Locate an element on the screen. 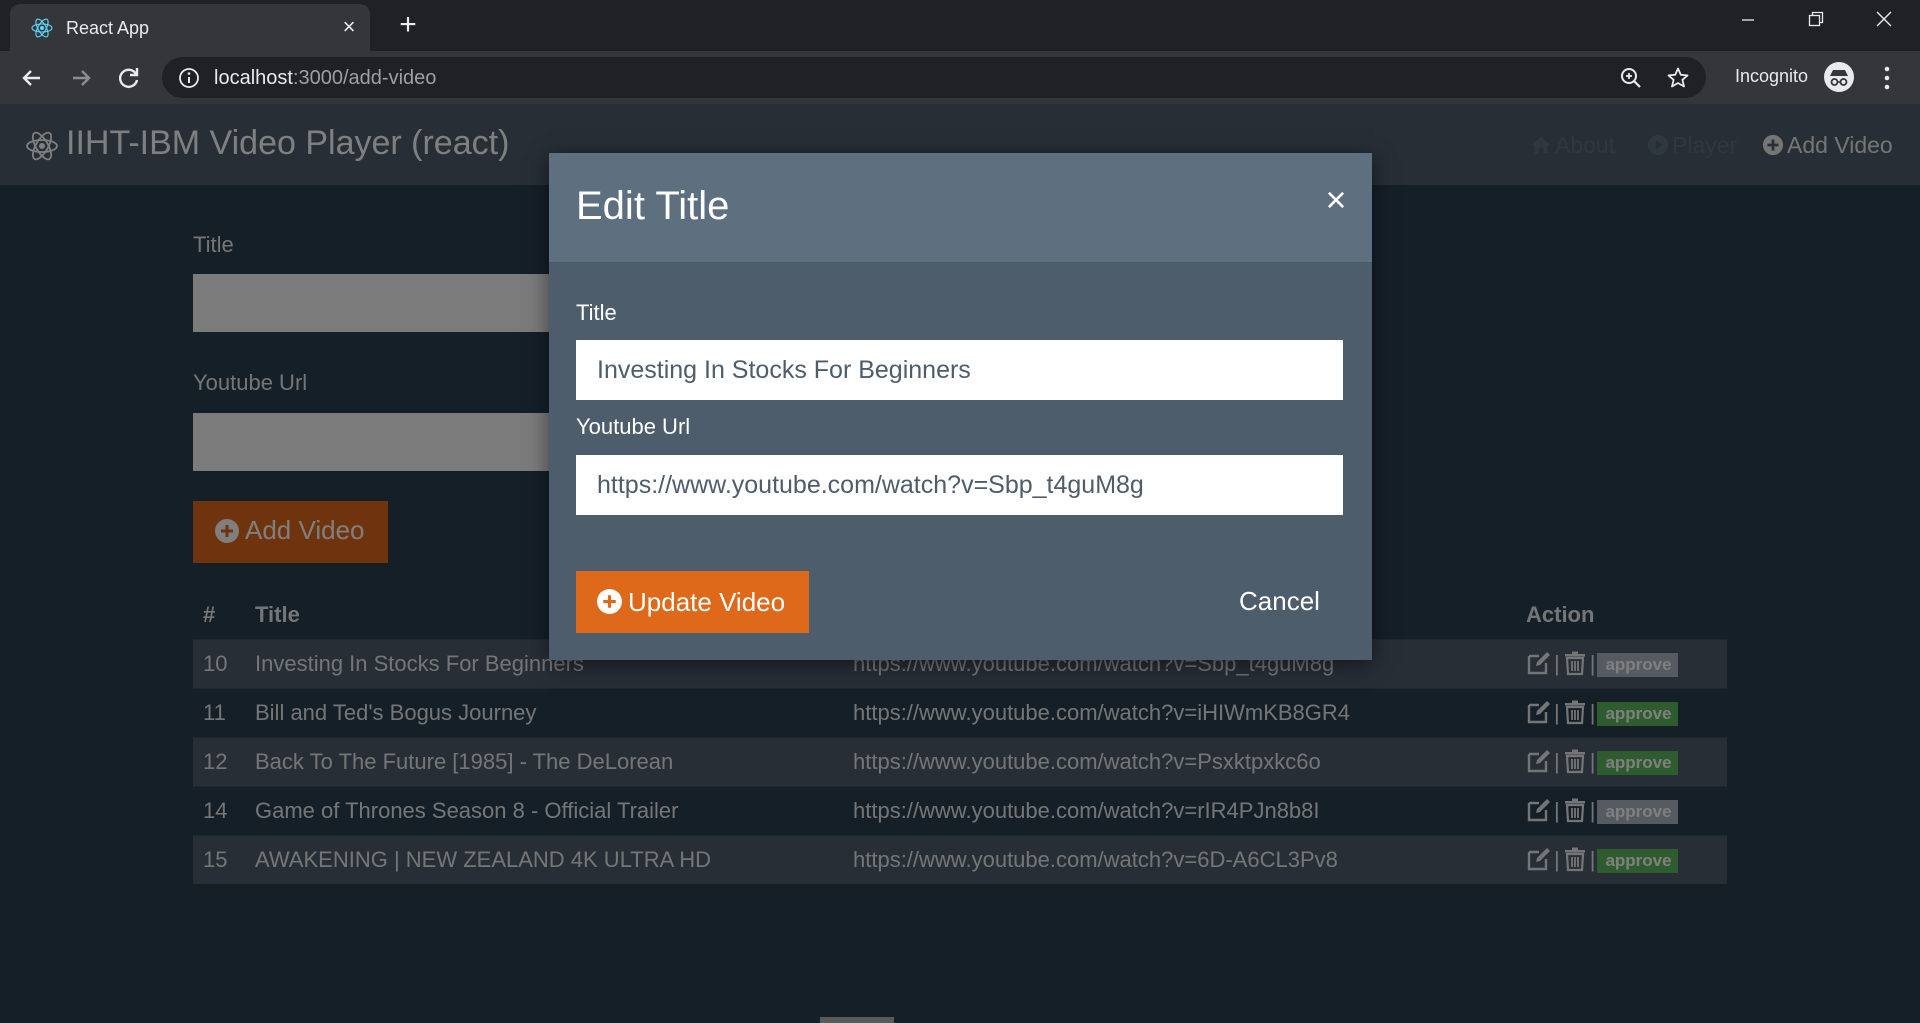 The image size is (1920, 1023). update-video-button: Update Video is located at coordinates (692, 602).